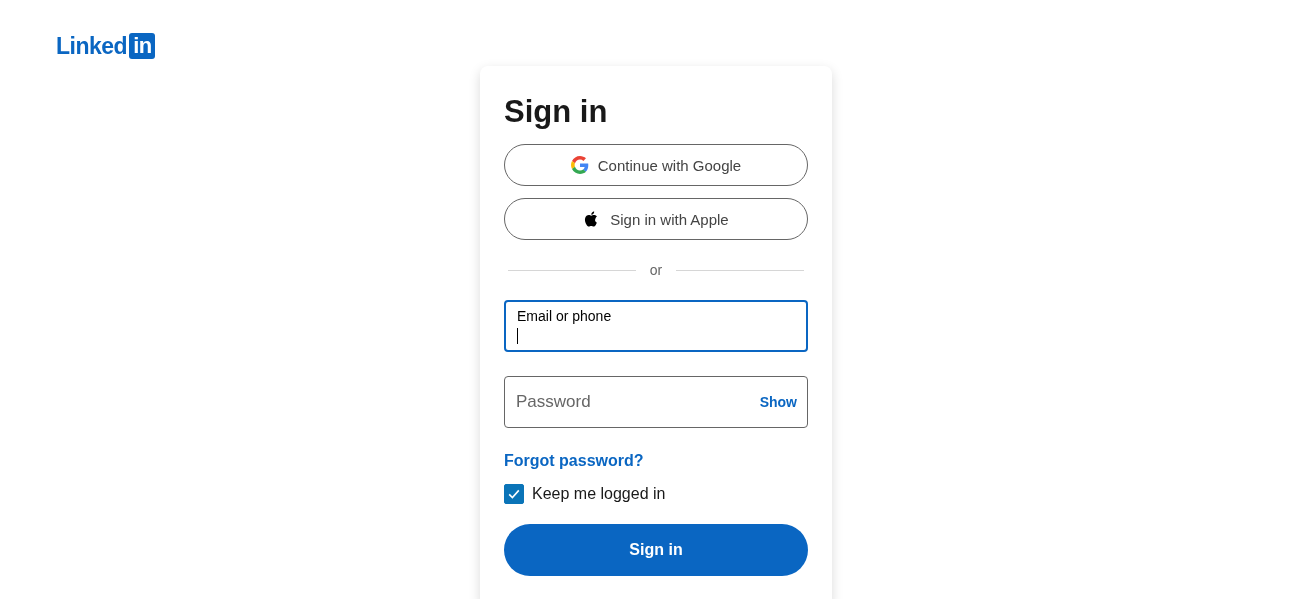 The image size is (1312, 599). What do you see at coordinates (579, 165) in the screenshot?
I see `google-icon` at bounding box center [579, 165].